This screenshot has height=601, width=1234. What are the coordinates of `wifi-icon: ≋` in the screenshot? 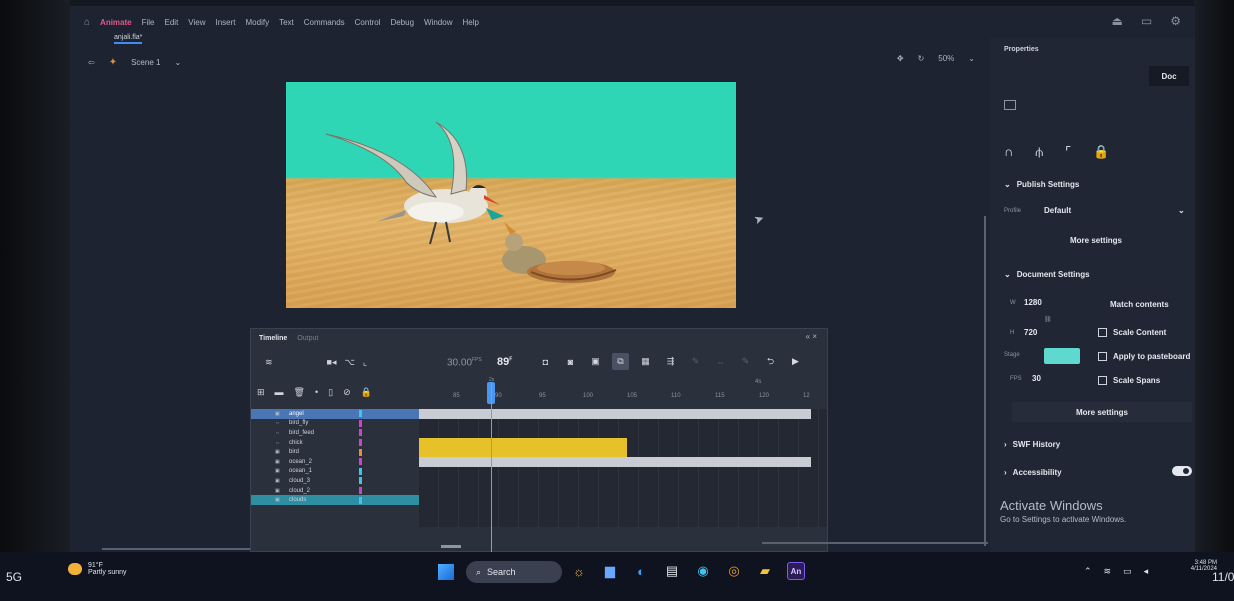 It's located at (1108, 571).